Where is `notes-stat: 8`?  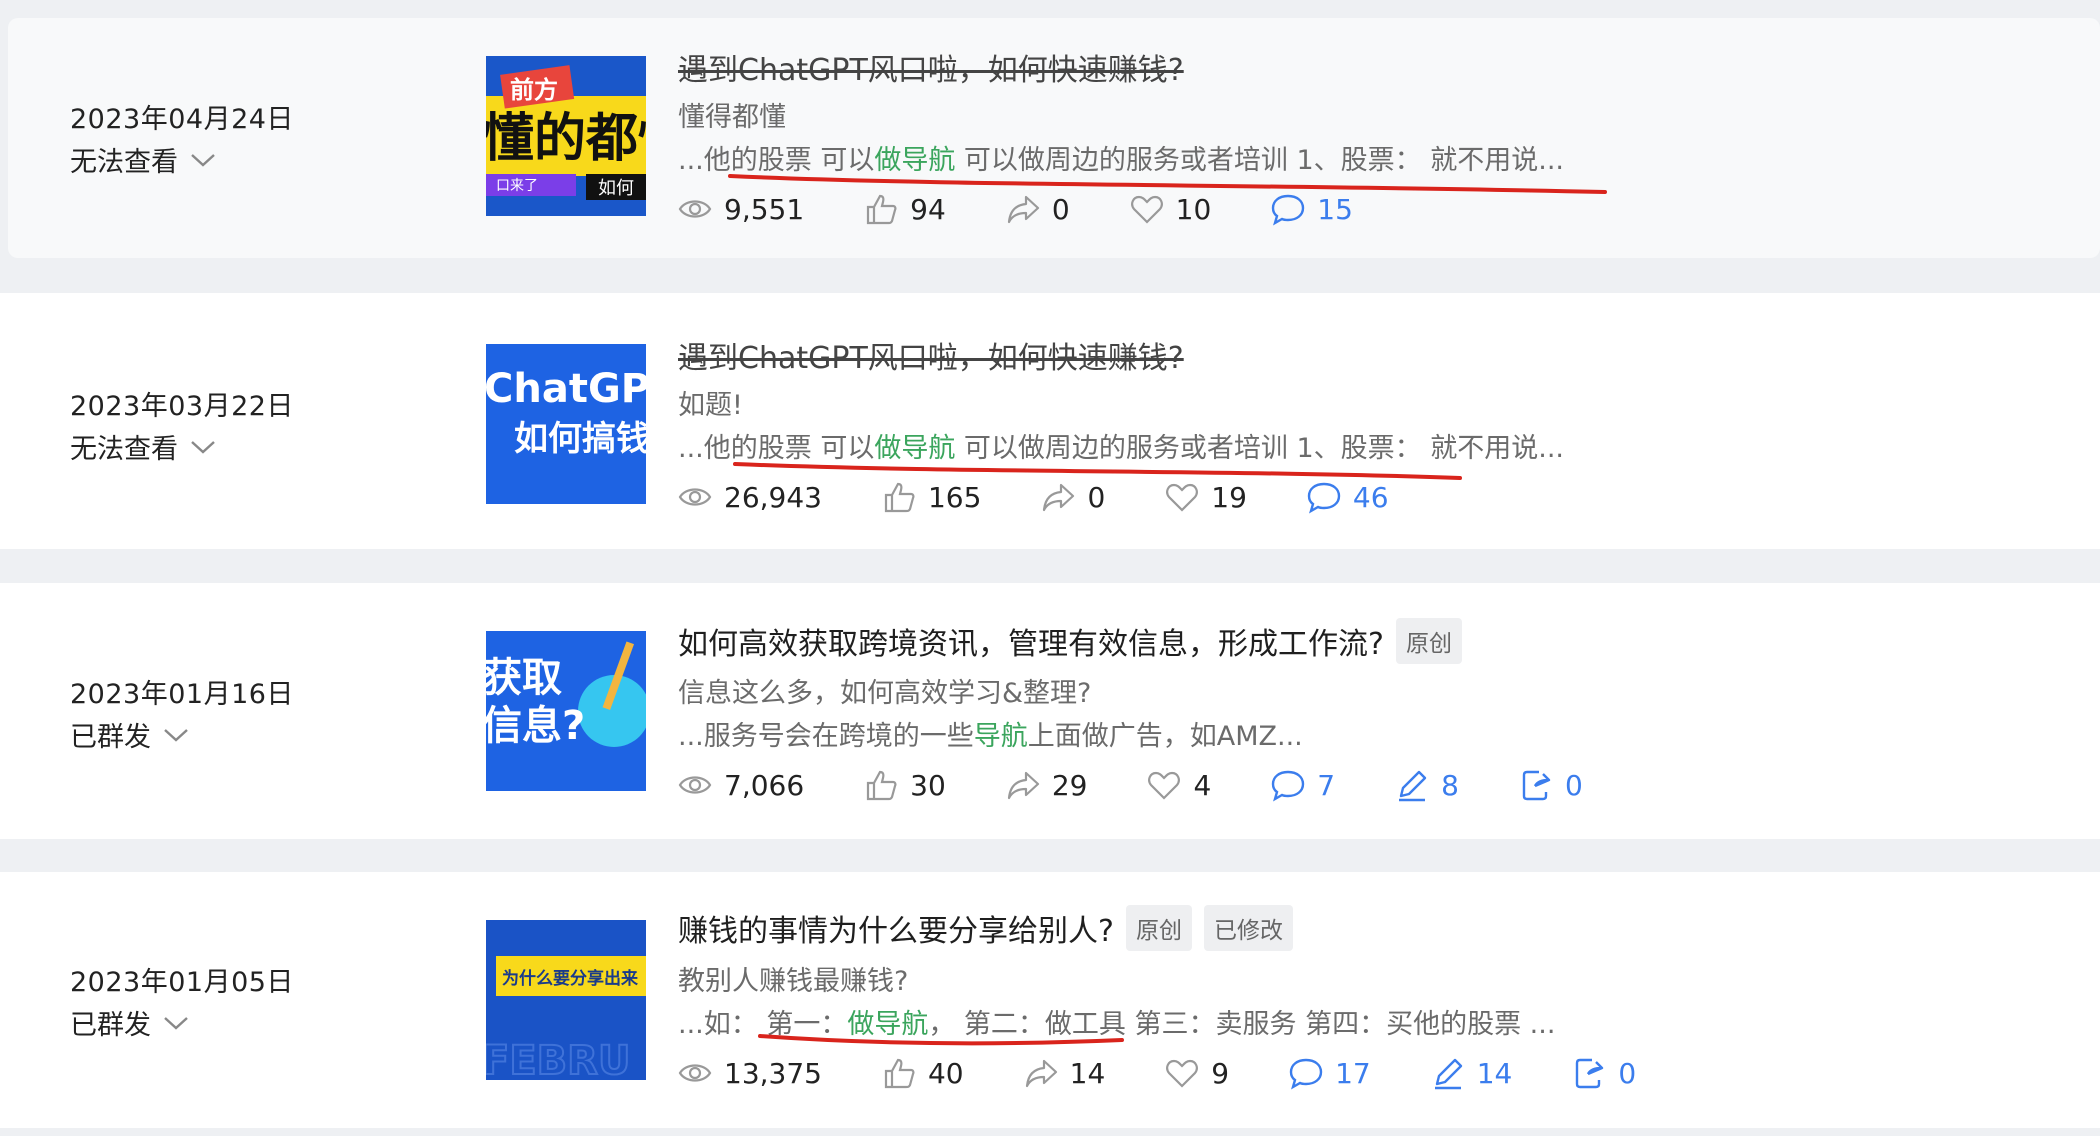
notes-stat: 8 is located at coordinates (1427, 785).